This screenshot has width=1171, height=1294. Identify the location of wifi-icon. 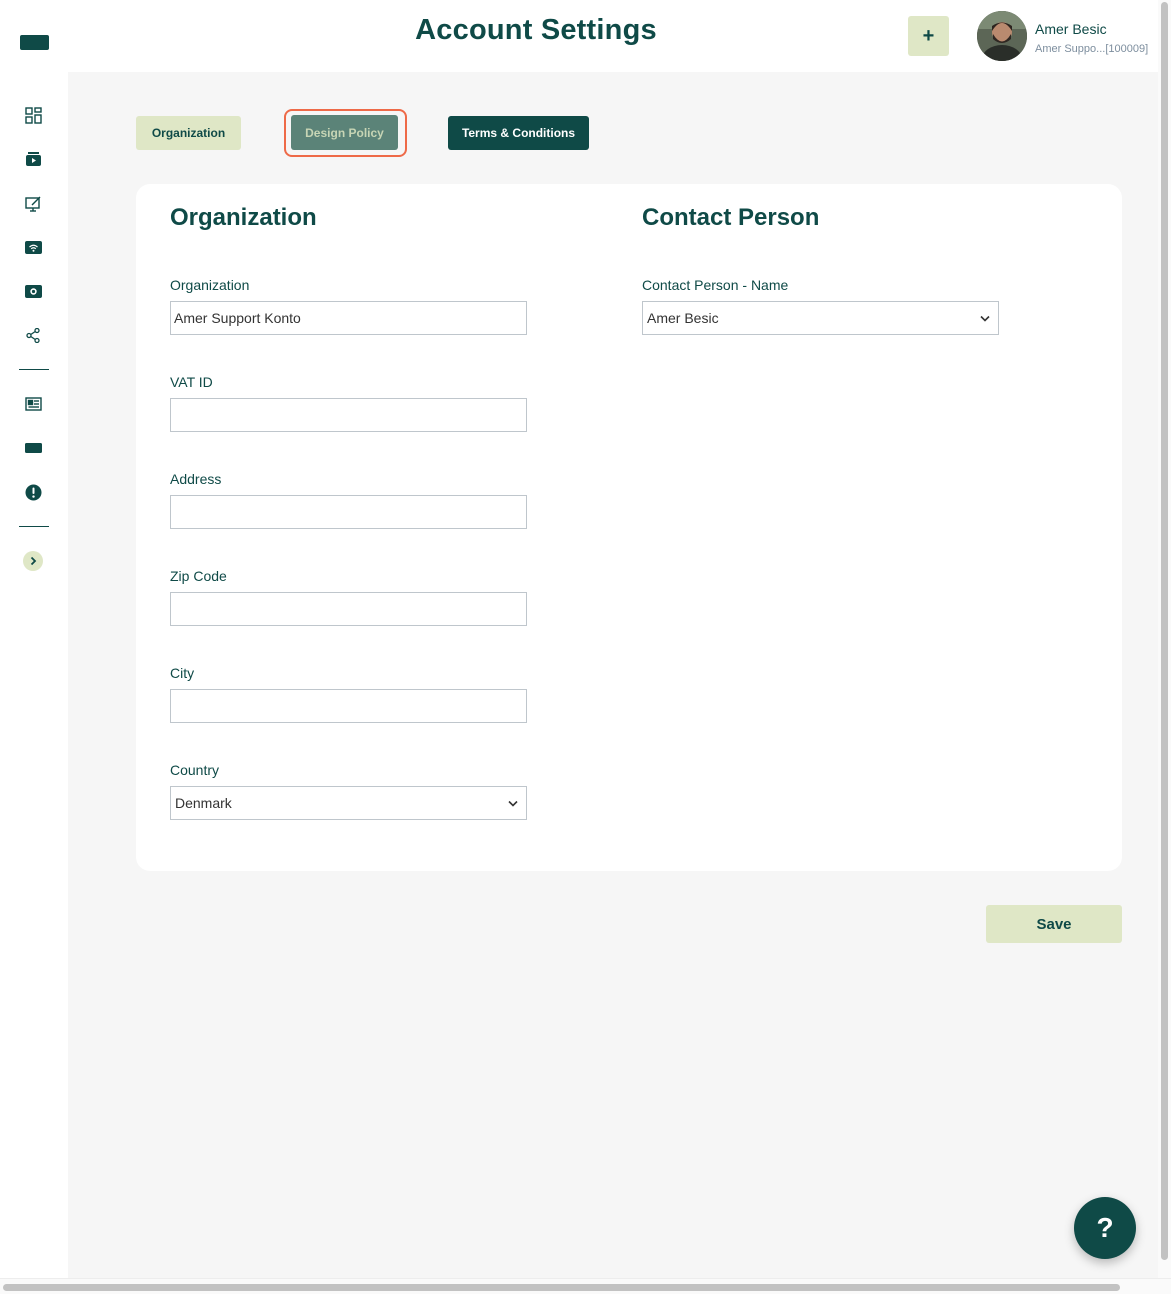
(33, 247).